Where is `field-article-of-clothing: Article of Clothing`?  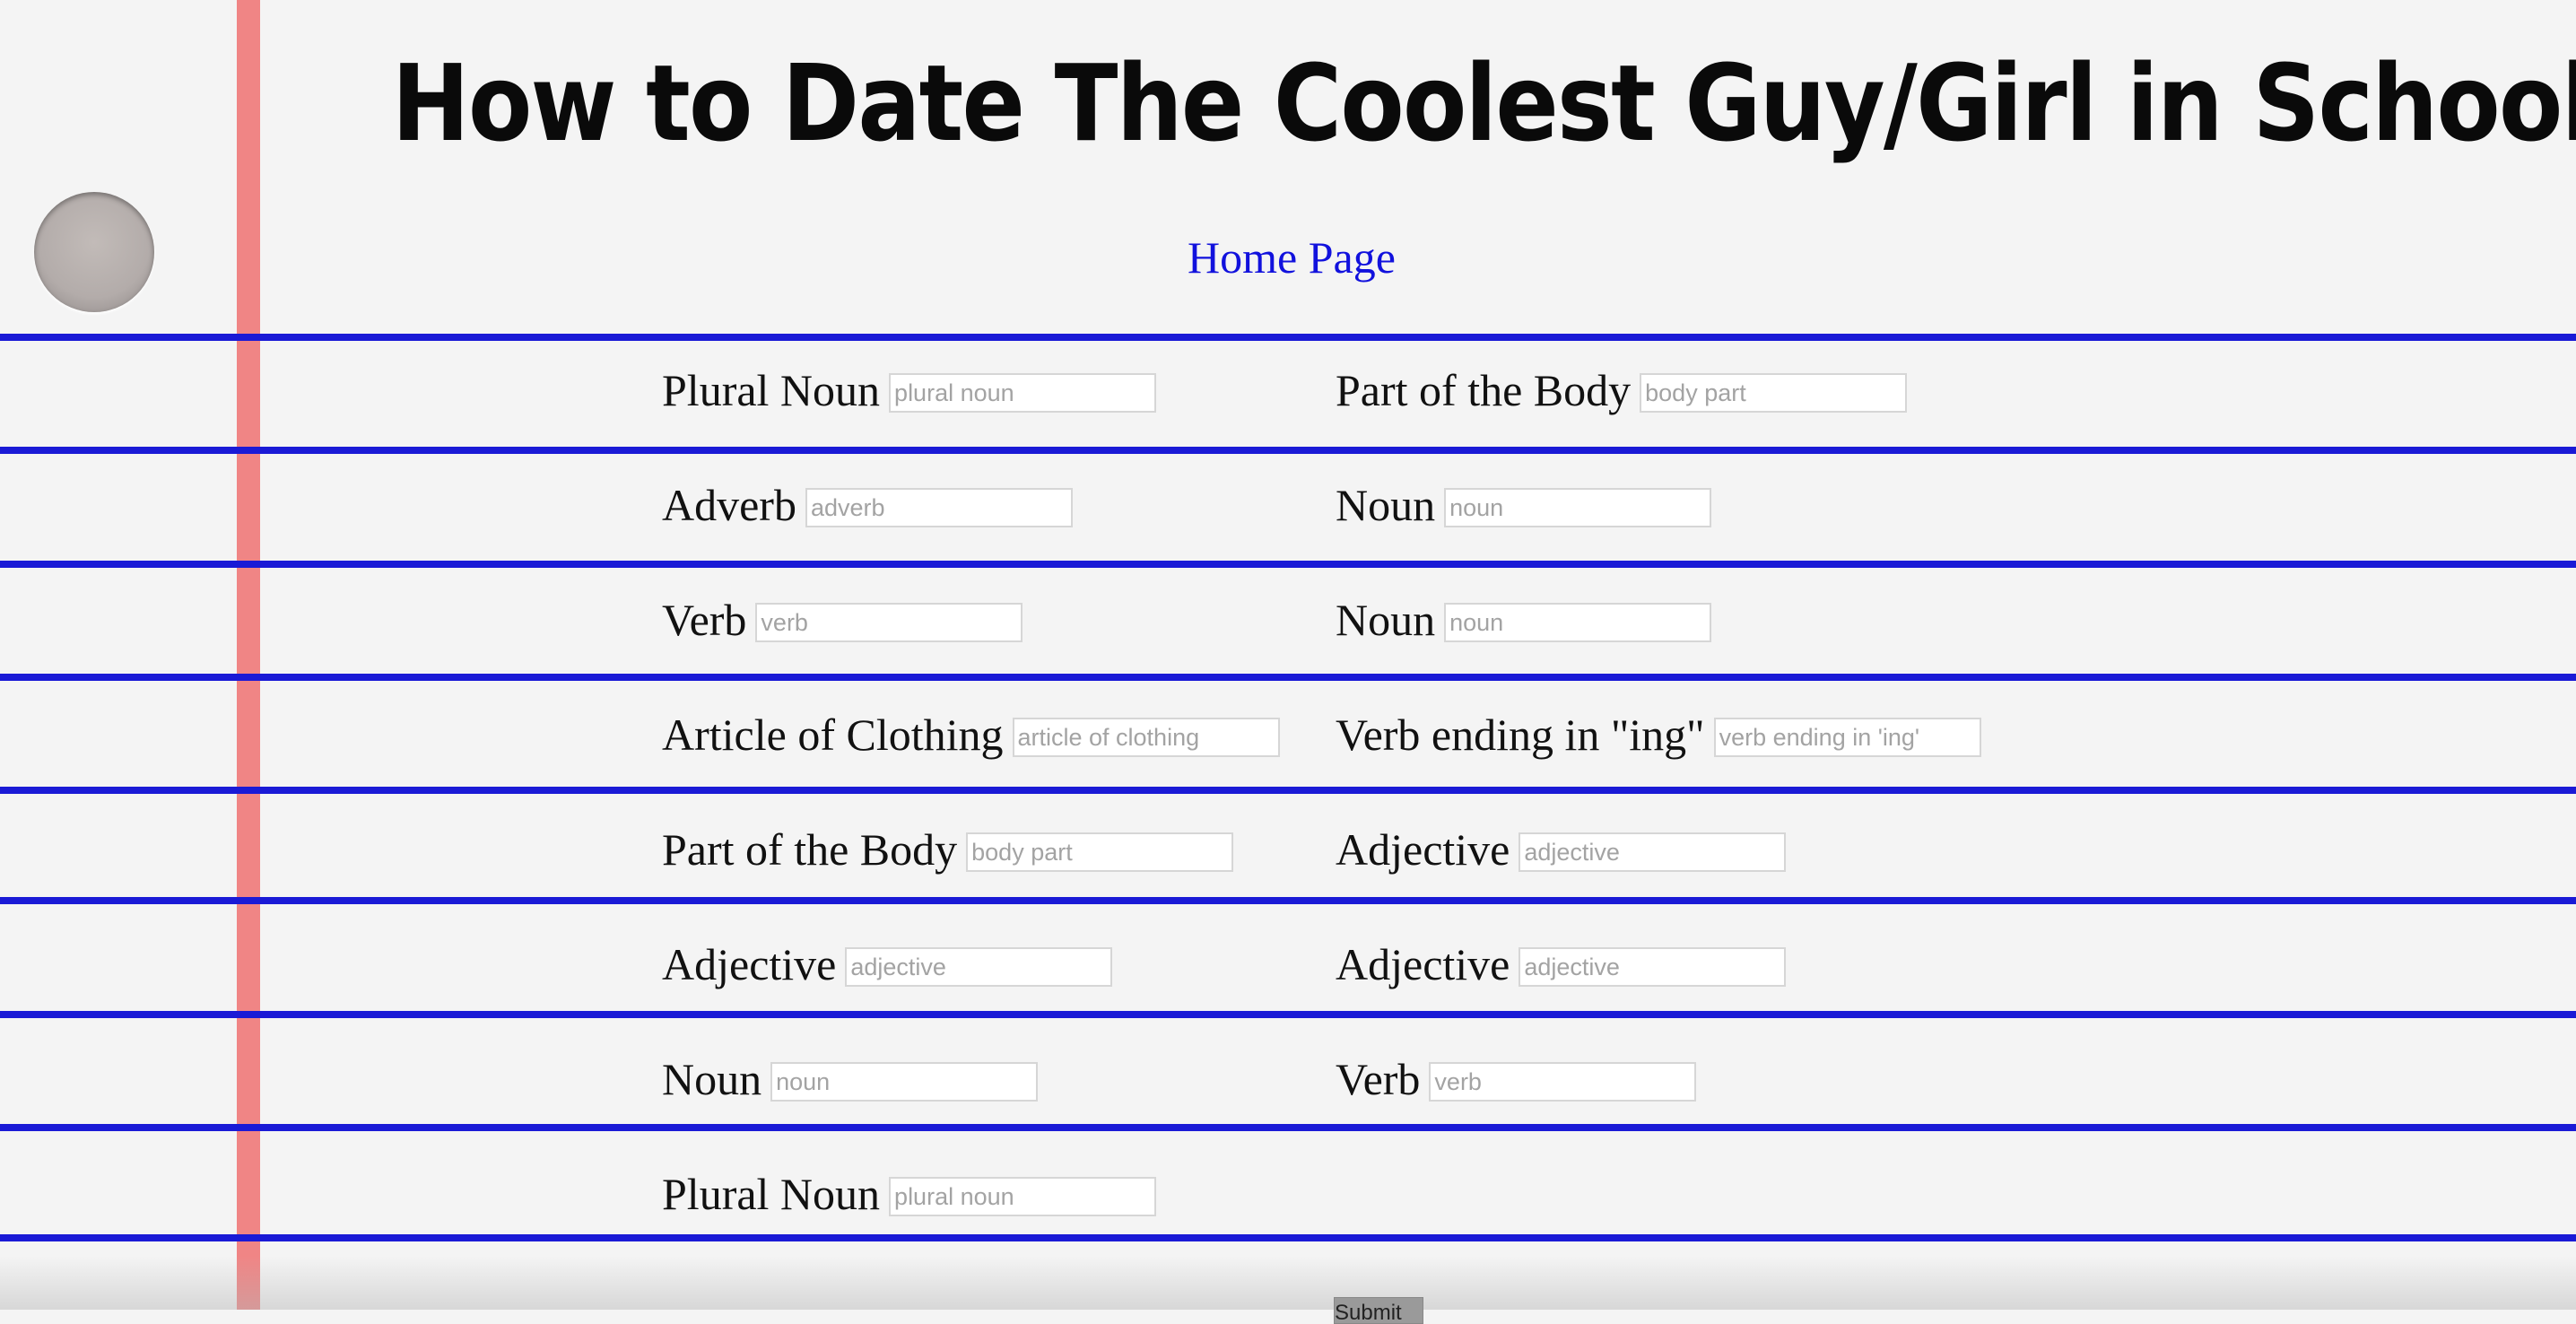
field-article-of-clothing: Article of Clothing is located at coordinates (971, 735).